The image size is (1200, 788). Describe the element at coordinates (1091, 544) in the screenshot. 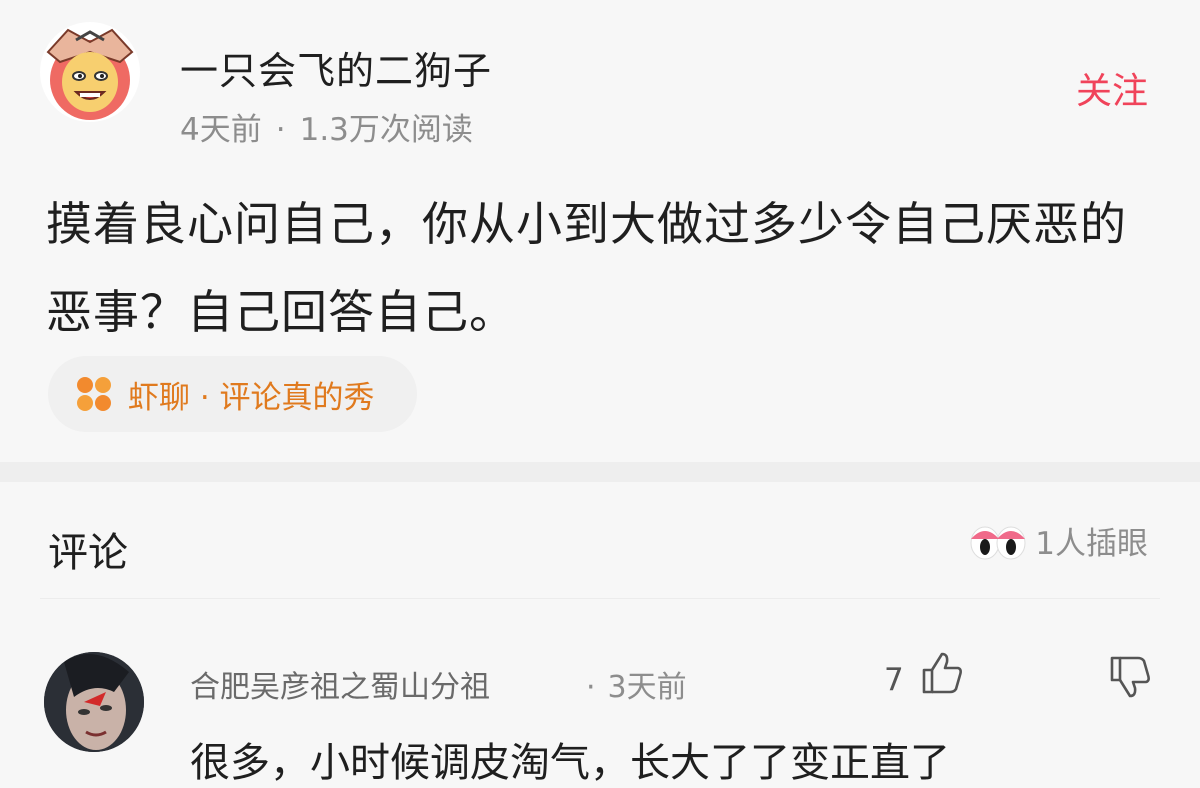

I see `eyes-count: 1人插眼` at that location.